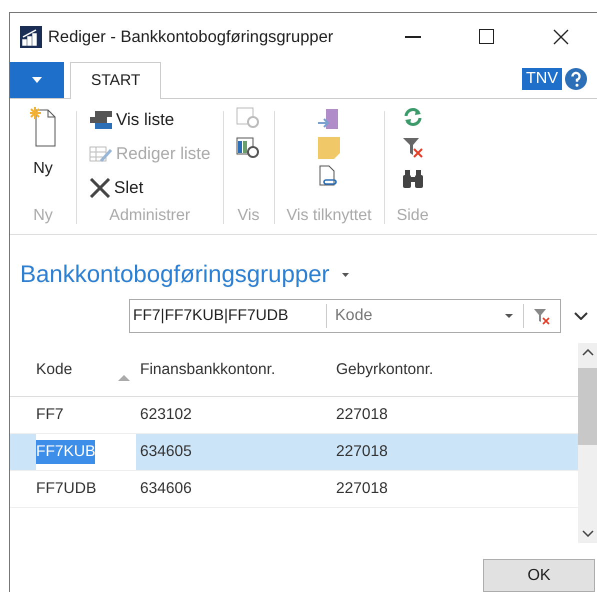  What do you see at coordinates (101, 120) in the screenshot?
I see `list-view-icon` at bounding box center [101, 120].